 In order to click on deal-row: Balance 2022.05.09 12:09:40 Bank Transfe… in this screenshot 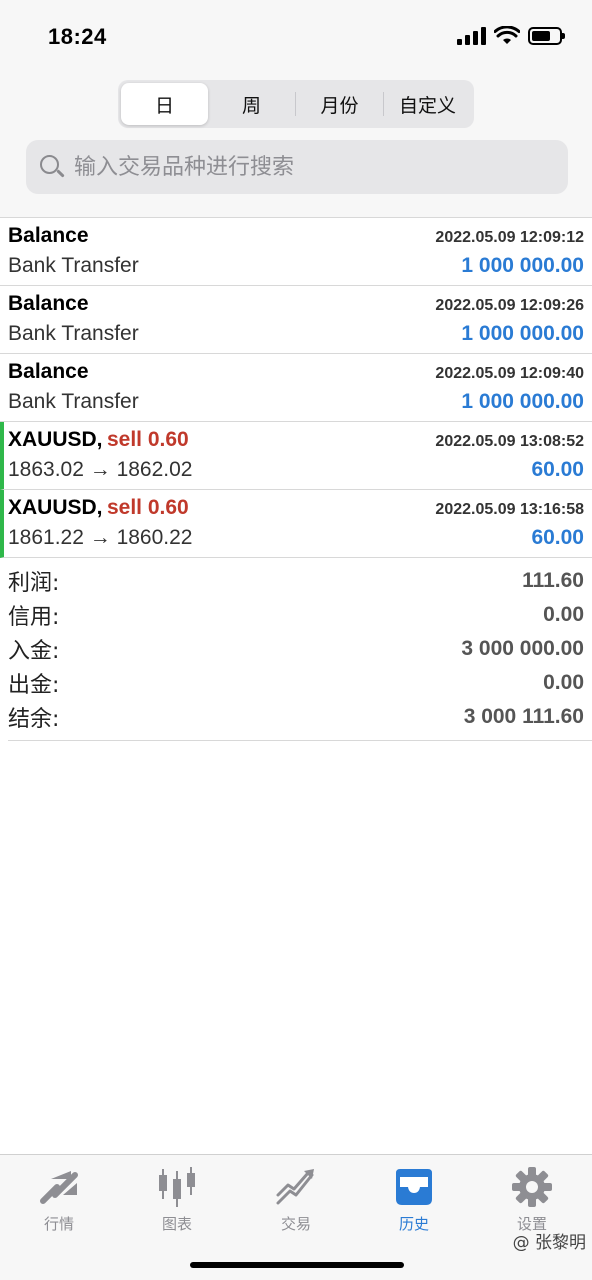, I will do `click(296, 388)`.